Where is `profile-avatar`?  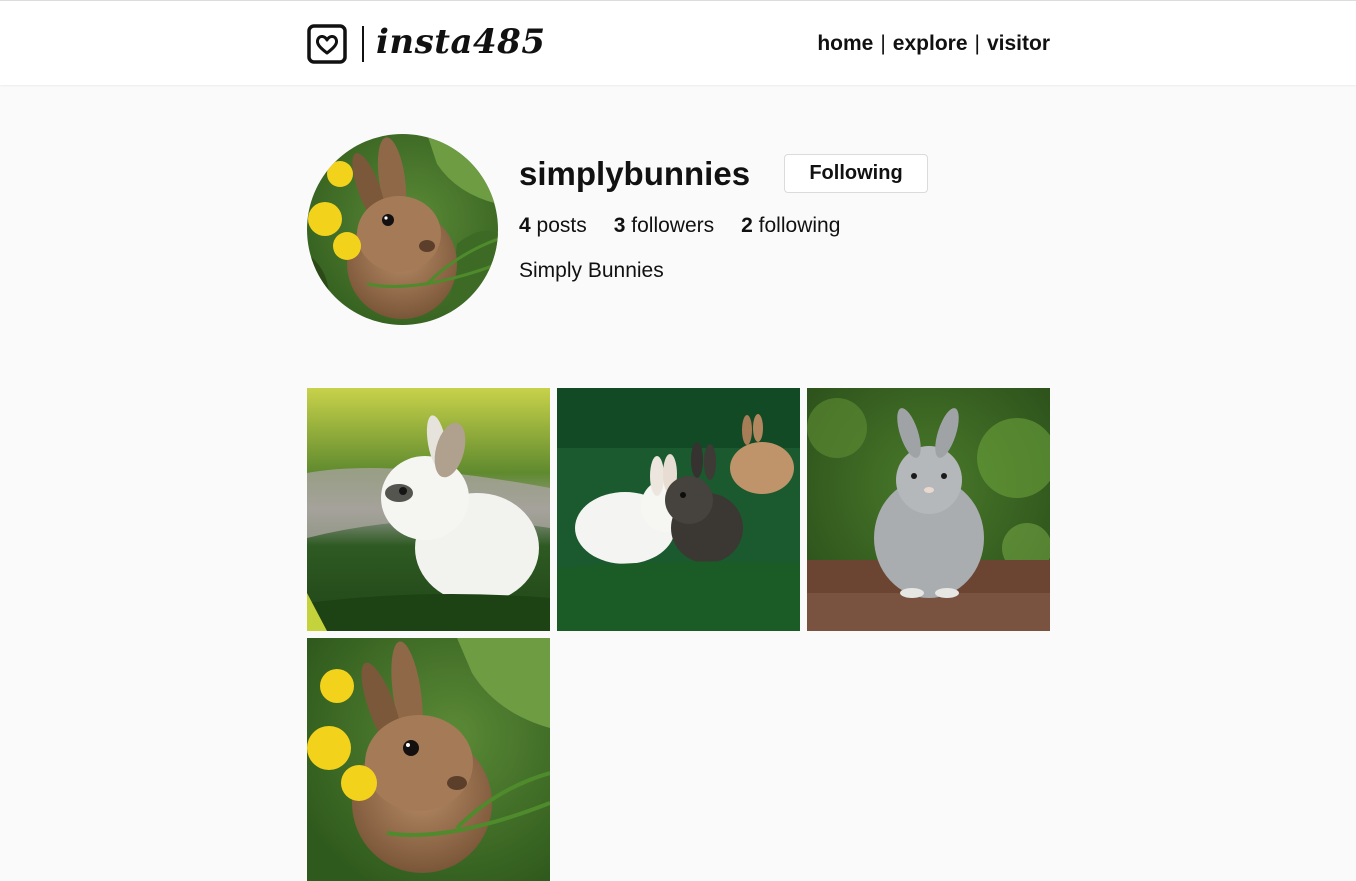 profile-avatar is located at coordinates (402, 229).